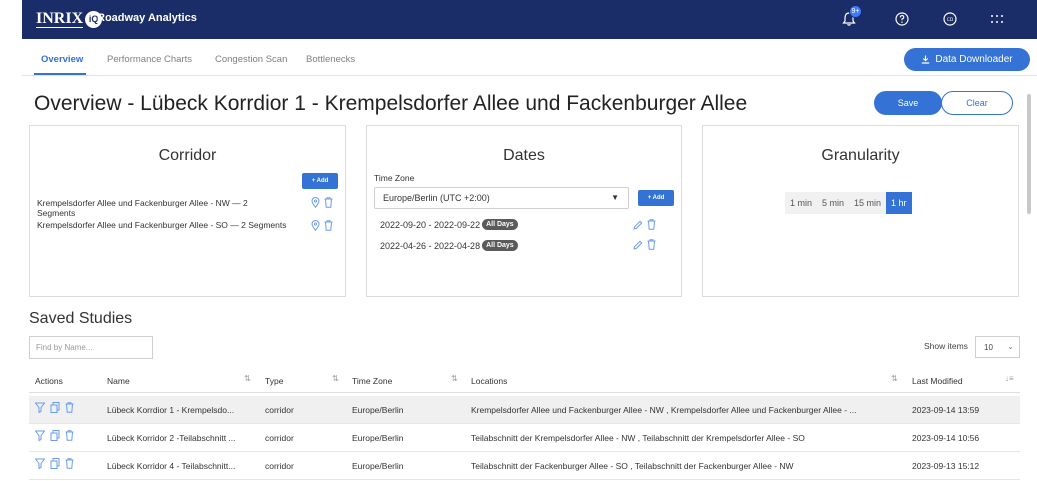  I want to click on cell-last-modified: 2023-09-14 13:59, so click(946, 410).